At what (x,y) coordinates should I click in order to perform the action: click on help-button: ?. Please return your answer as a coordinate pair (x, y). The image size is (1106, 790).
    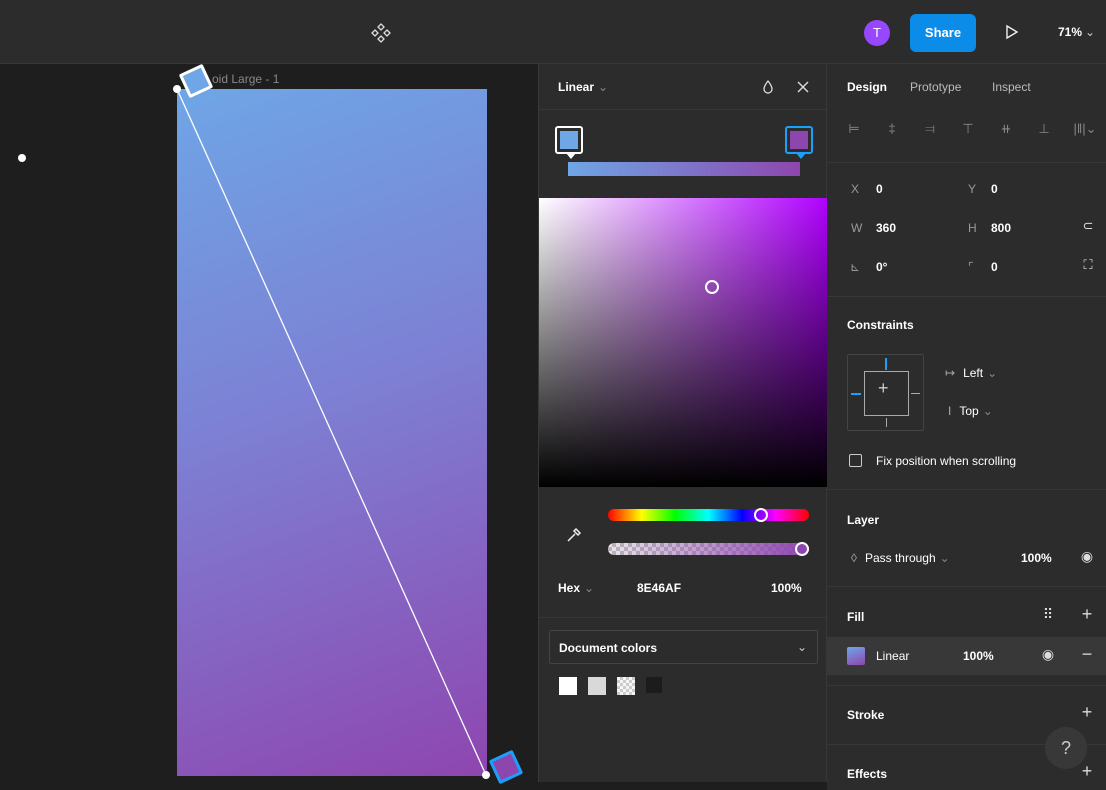
    Looking at the image, I should click on (1066, 748).